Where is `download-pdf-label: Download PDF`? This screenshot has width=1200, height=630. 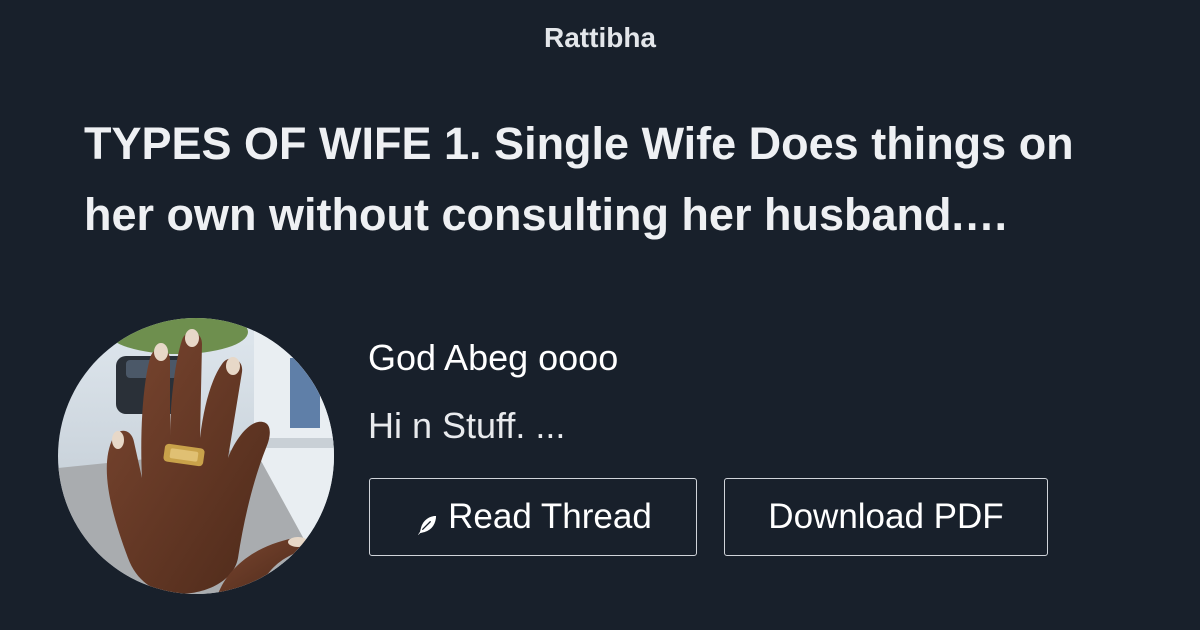
download-pdf-label: Download PDF is located at coordinates (886, 516).